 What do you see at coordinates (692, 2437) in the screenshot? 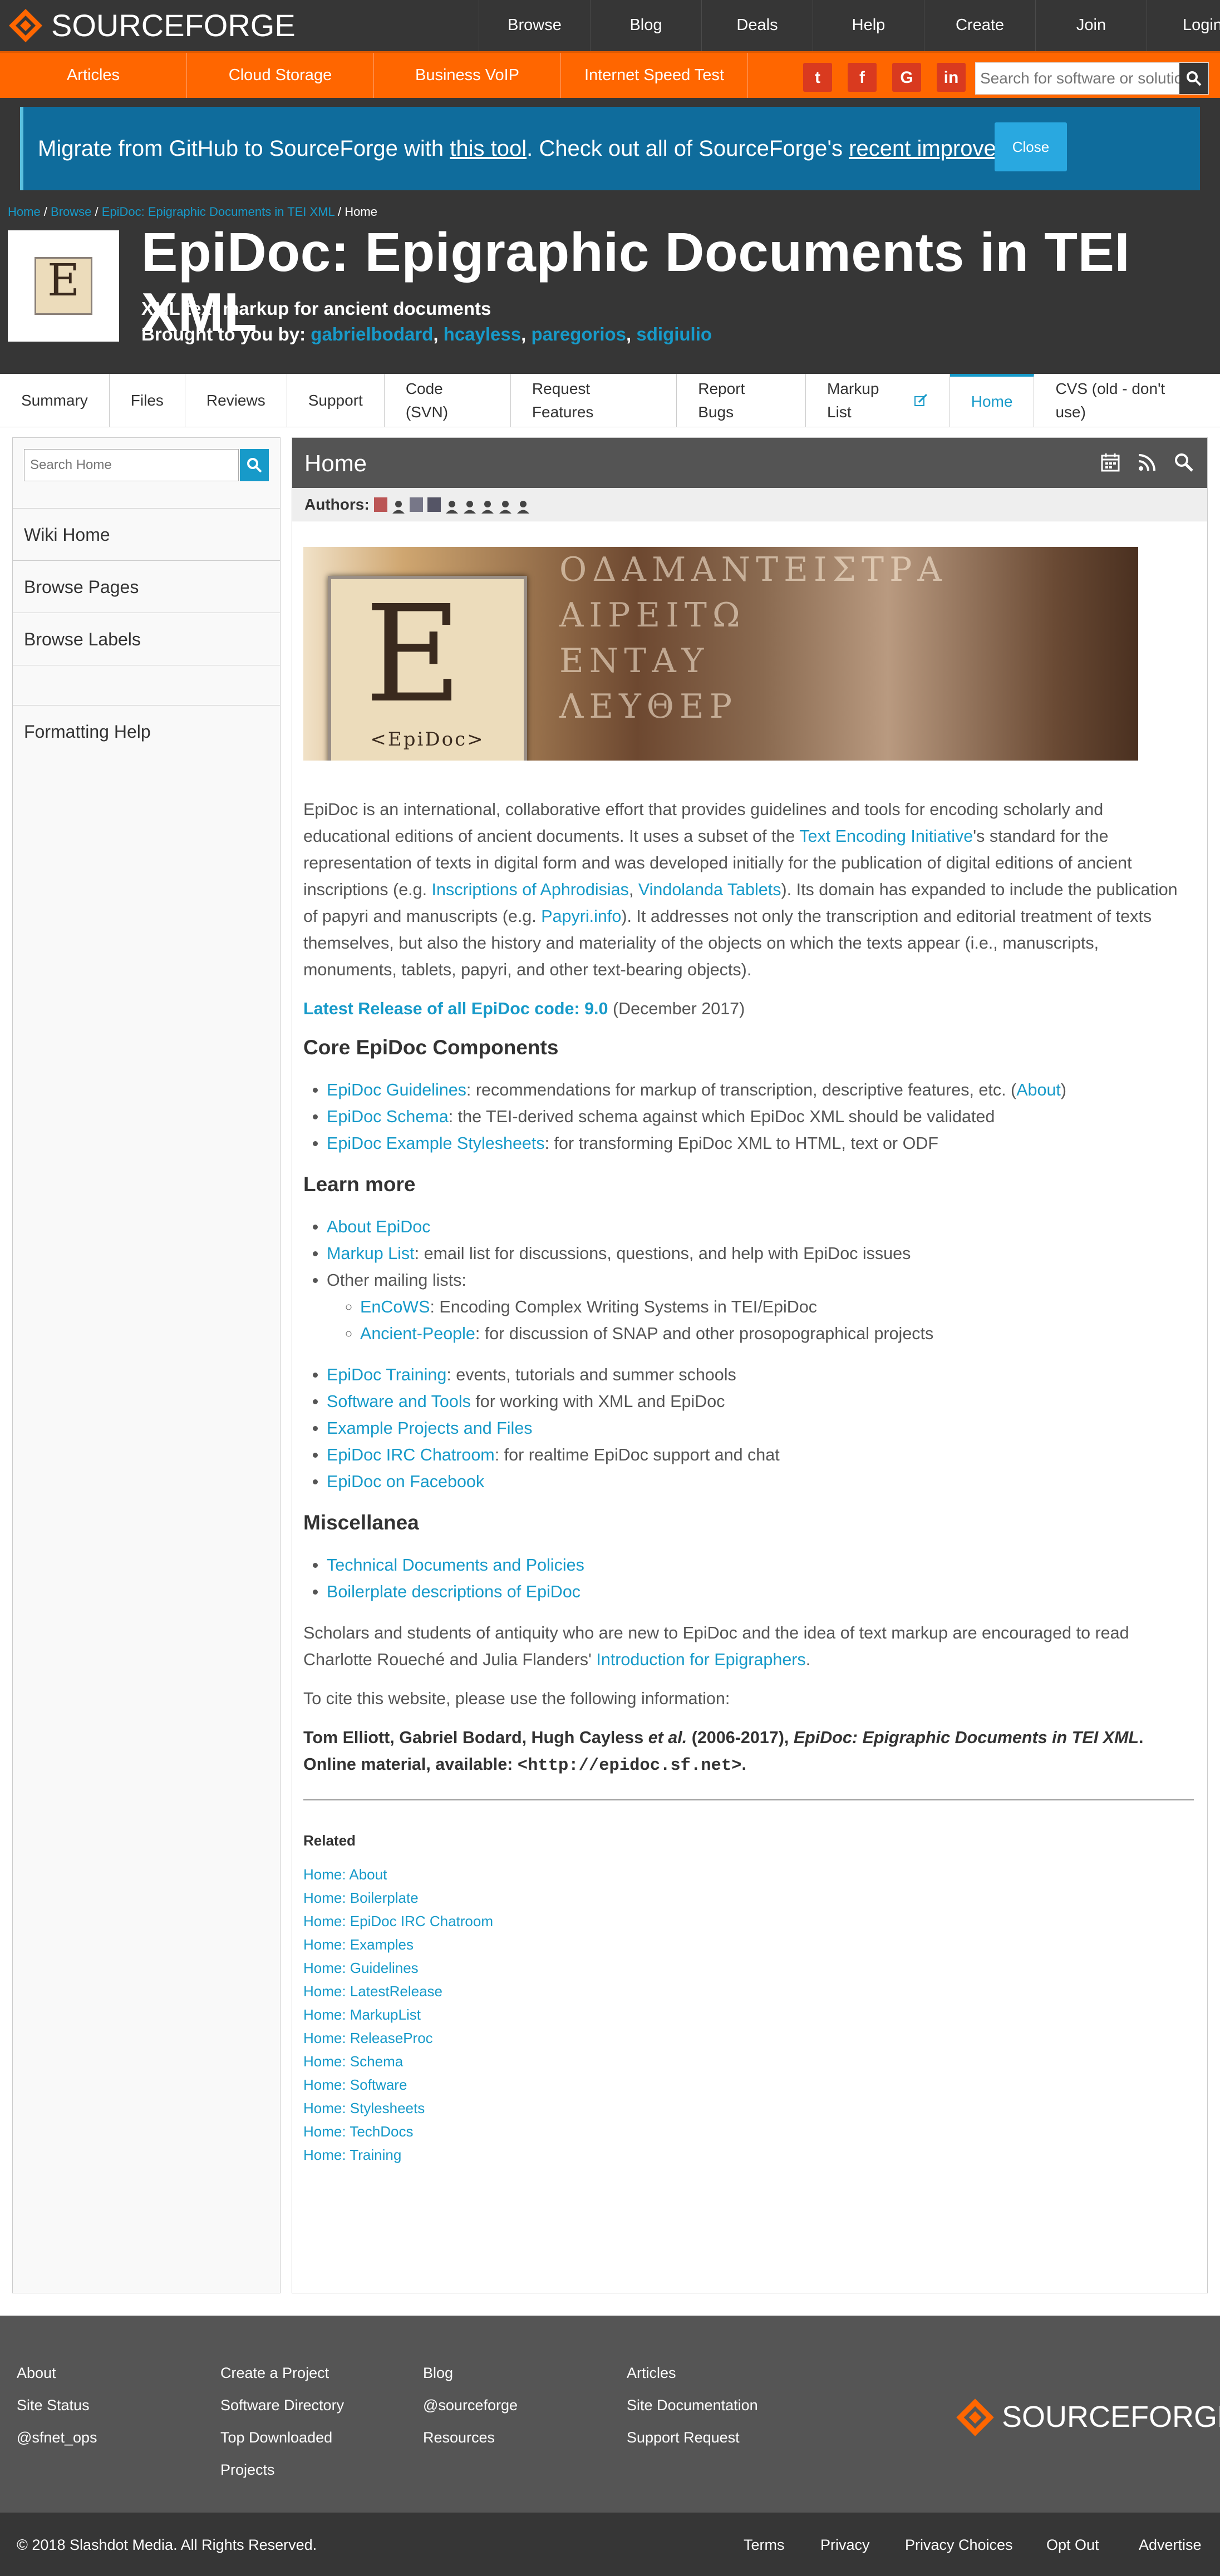
I see `footer-link: Support Request` at bounding box center [692, 2437].